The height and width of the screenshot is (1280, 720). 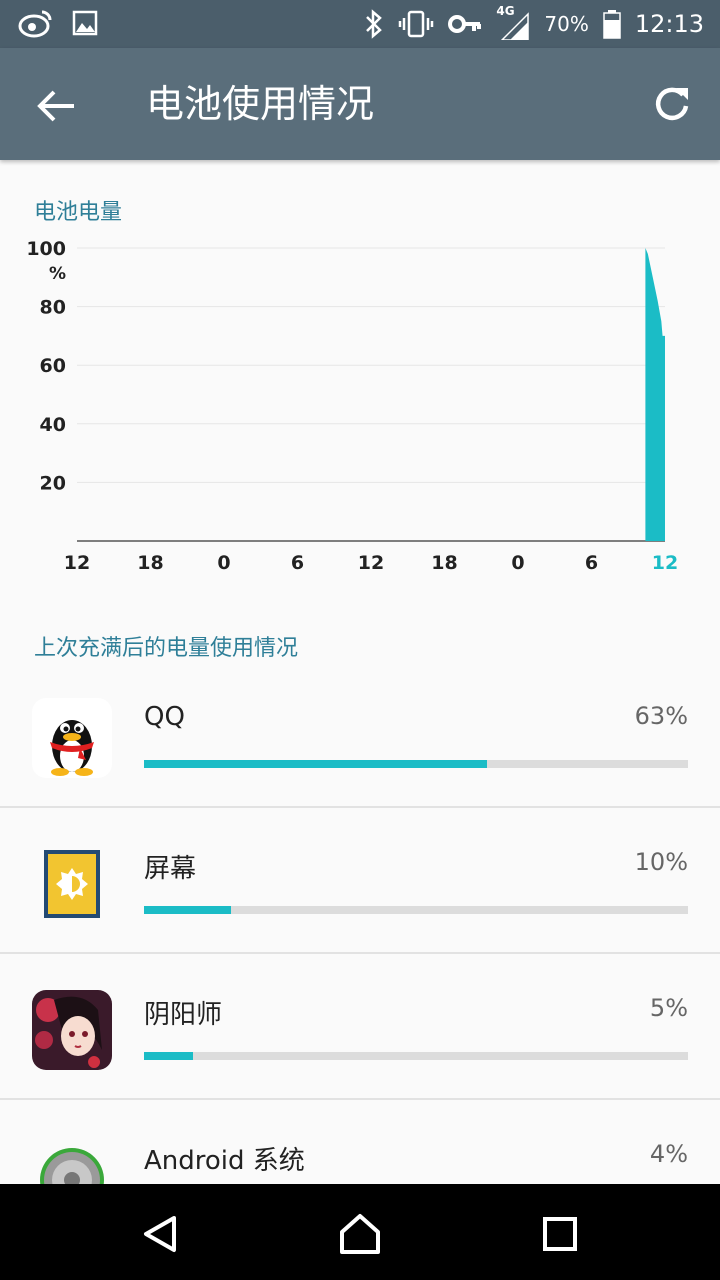 What do you see at coordinates (612, 24) in the screenshot?
I see `battery-icon` at bounding box center [612, 24].